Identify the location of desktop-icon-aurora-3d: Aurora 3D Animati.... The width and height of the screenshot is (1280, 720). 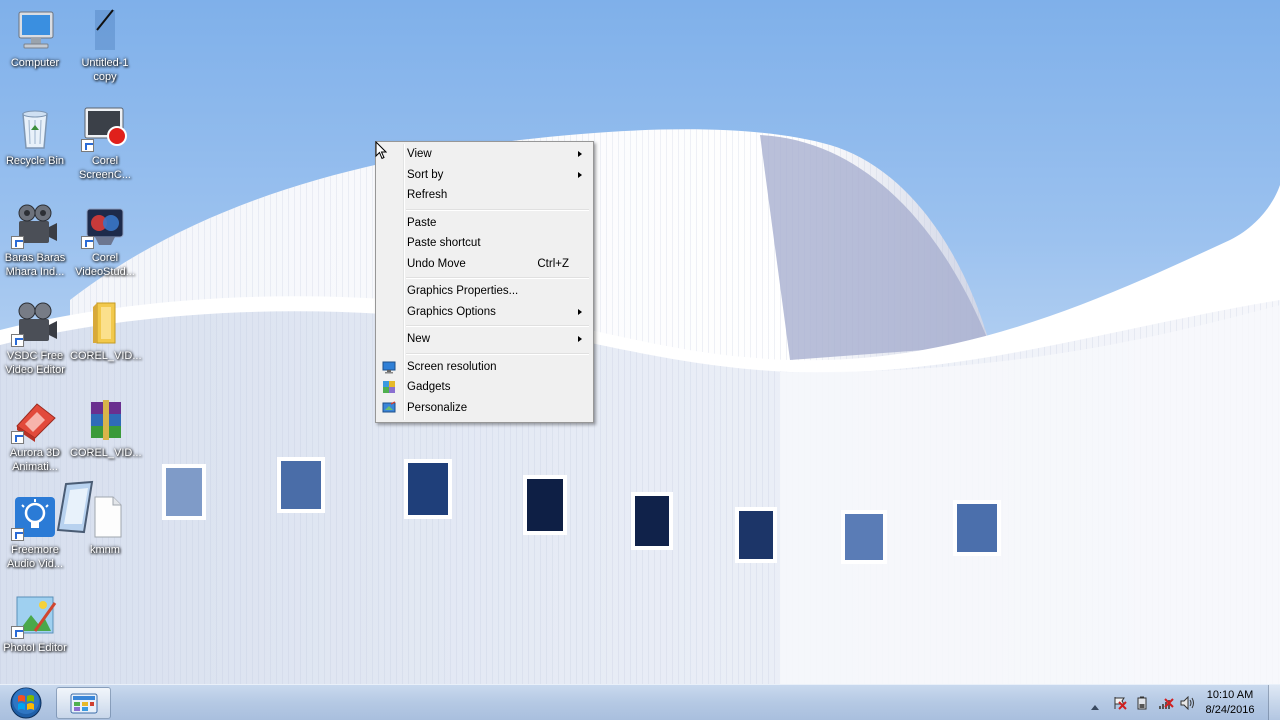
(35, 435).